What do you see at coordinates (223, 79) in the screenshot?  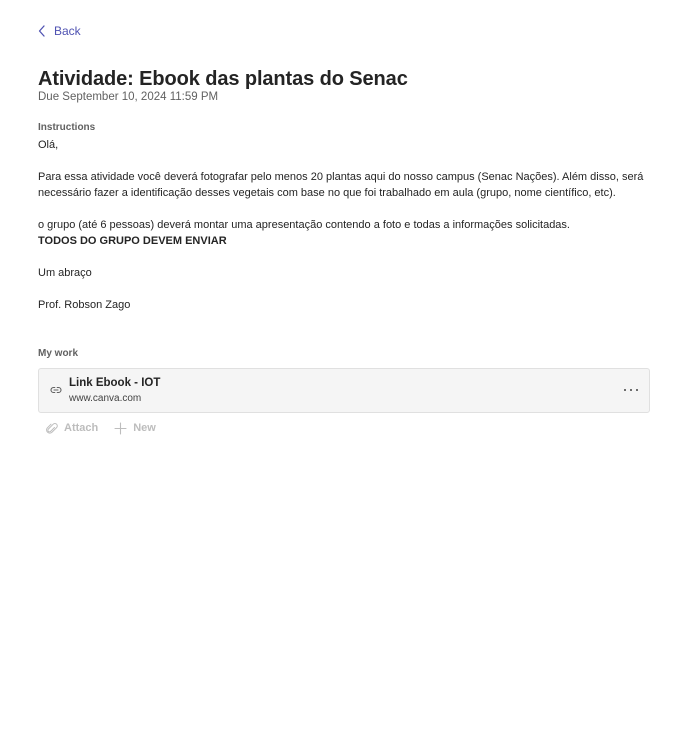 I see `assignment-title: Atividade: Ebook das plantas do Senac` at bounding box center [223, 79].